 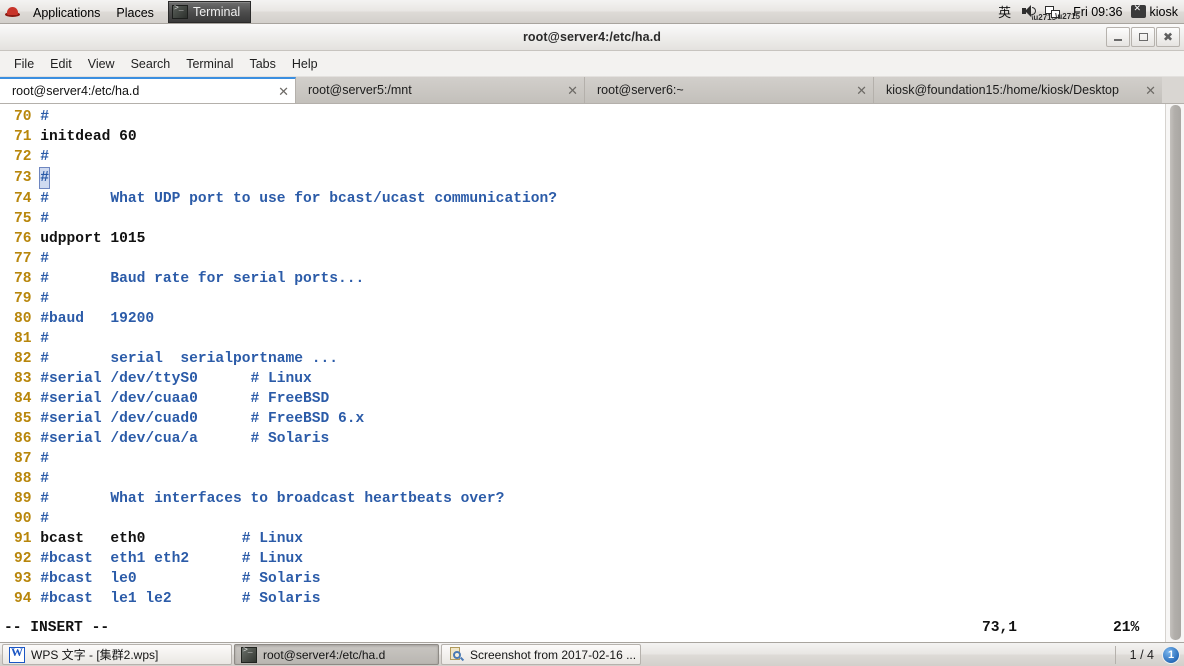 What do you see at coordinates (285, 137) in the screenshot?
I see `code-line: 71 initdead 60` at bounding box center [285, 137].